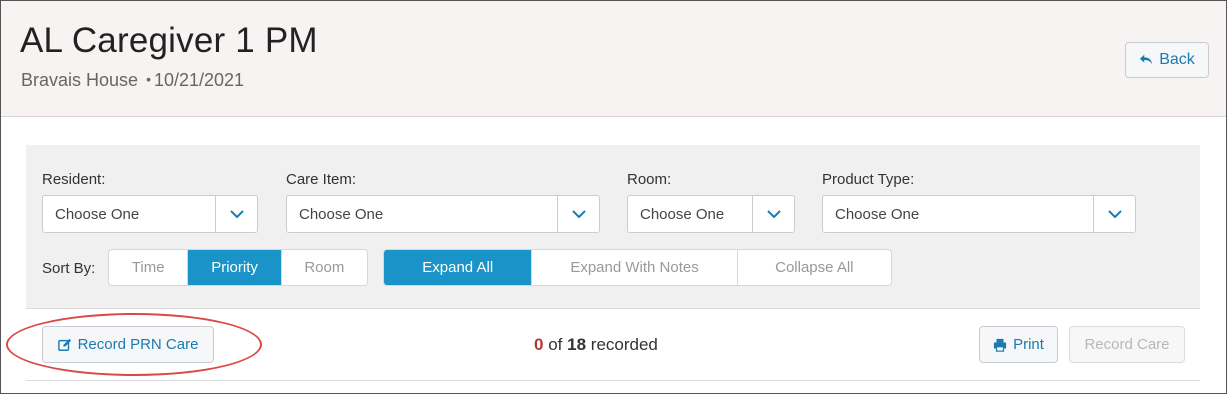 The height and width of the screenshot is (394, 1227). What do you see at coordinates (97, 214) in the screenshot?
I see `resident-select-value: Choose One` at bounding box center [97, 214].